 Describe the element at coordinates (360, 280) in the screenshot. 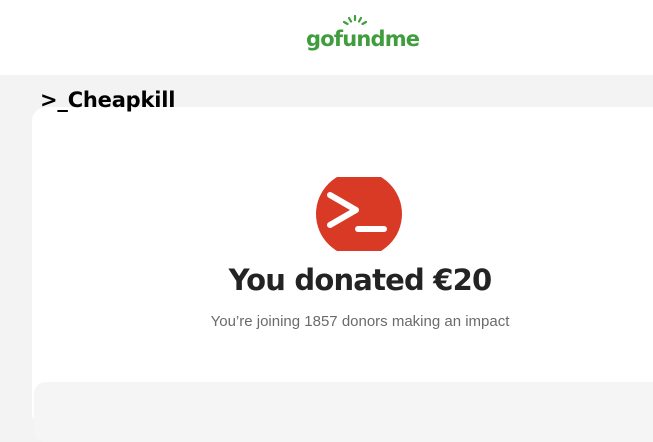

I see `donation-headline: You donated €20` at that location.